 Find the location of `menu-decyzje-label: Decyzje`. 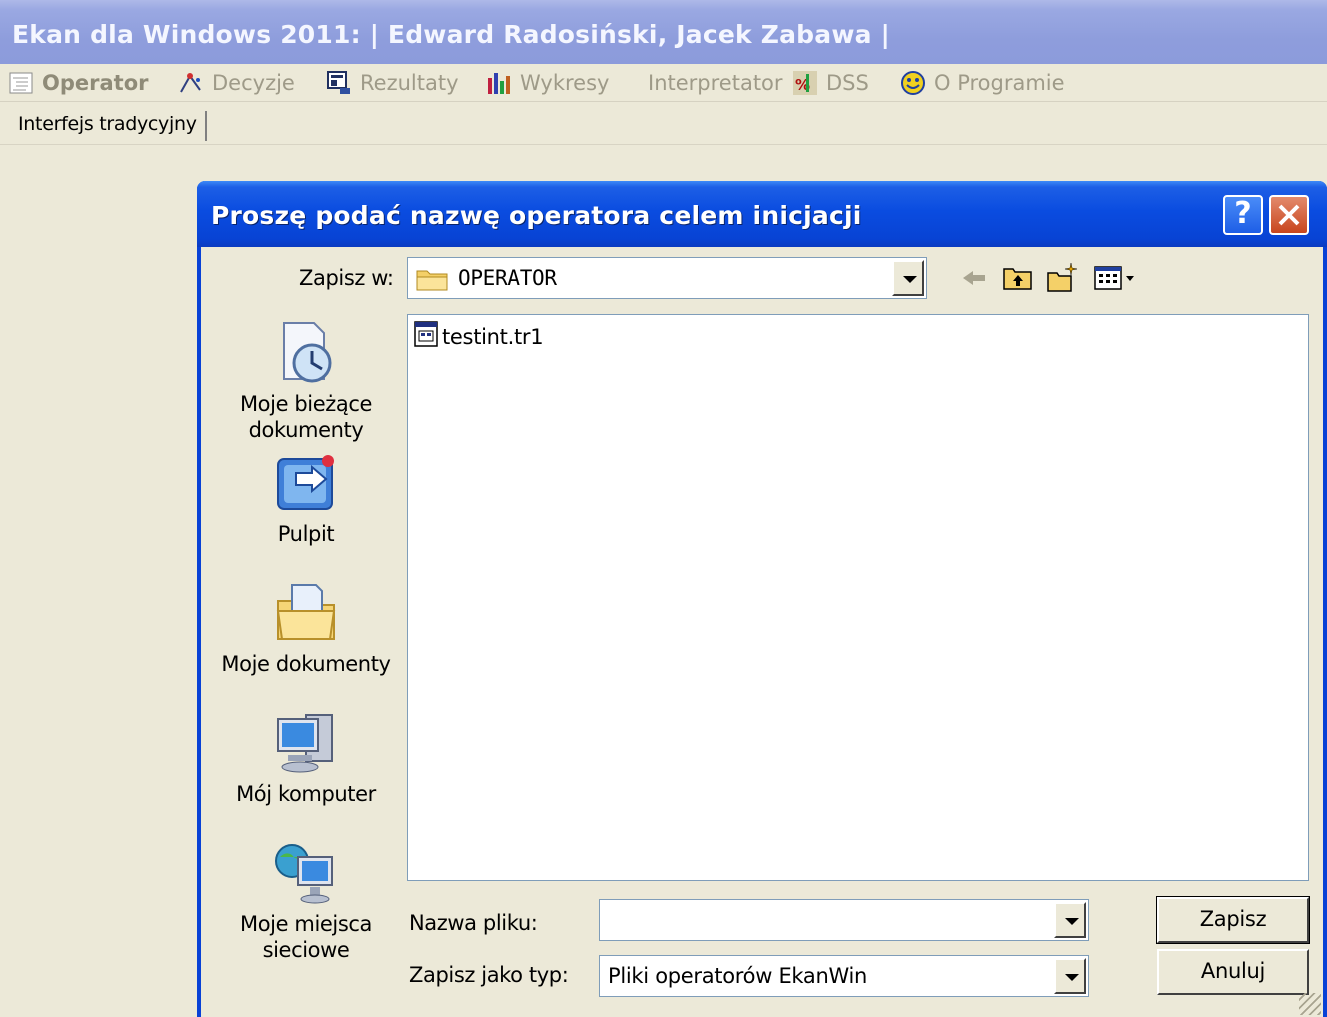

menu-decyzje-label: Decyzje is located at coordinates (253, 83).